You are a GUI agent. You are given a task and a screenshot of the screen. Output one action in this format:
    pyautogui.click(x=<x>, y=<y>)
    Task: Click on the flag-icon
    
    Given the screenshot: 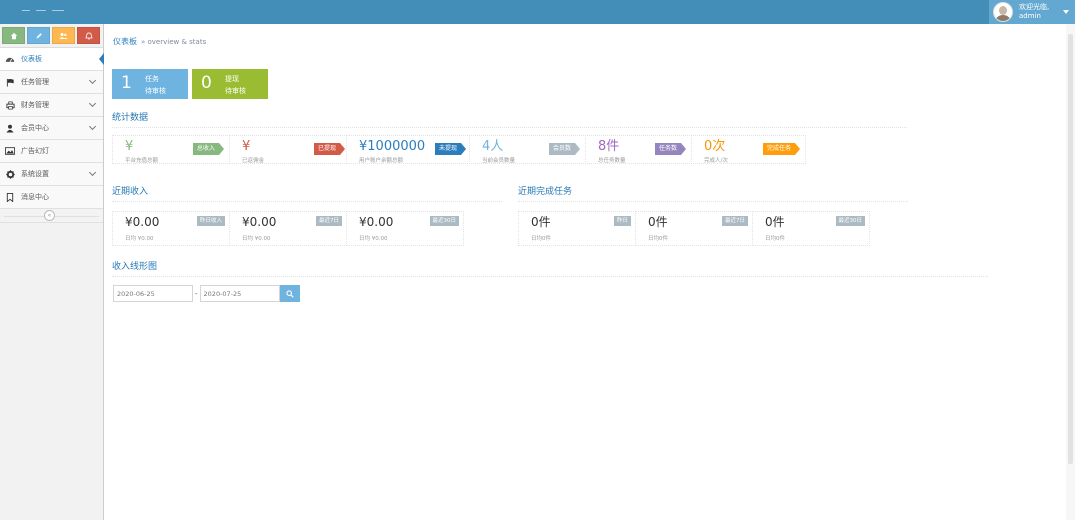 What is the action you would take?
    pyautogui.click(x=10, y=82)
    